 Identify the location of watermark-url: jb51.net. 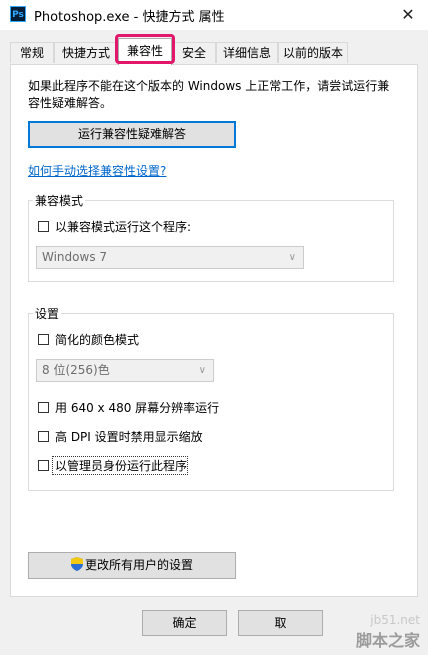
(395, 620).